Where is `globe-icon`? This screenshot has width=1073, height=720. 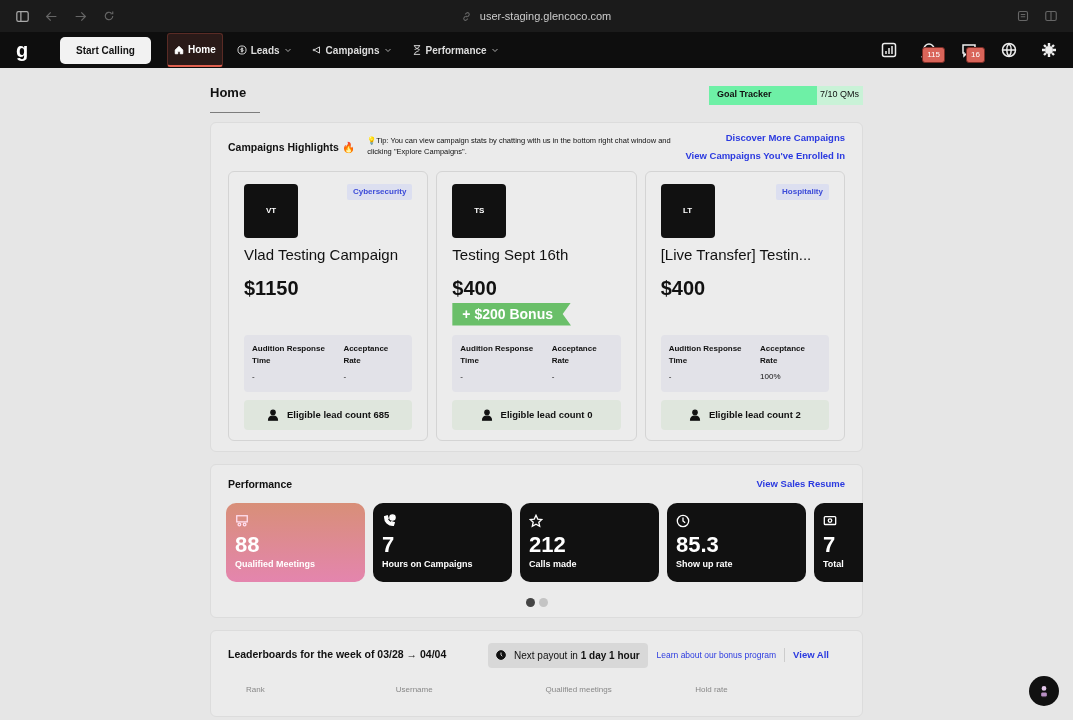
globe-icon is located at coordinates (1009, 50).